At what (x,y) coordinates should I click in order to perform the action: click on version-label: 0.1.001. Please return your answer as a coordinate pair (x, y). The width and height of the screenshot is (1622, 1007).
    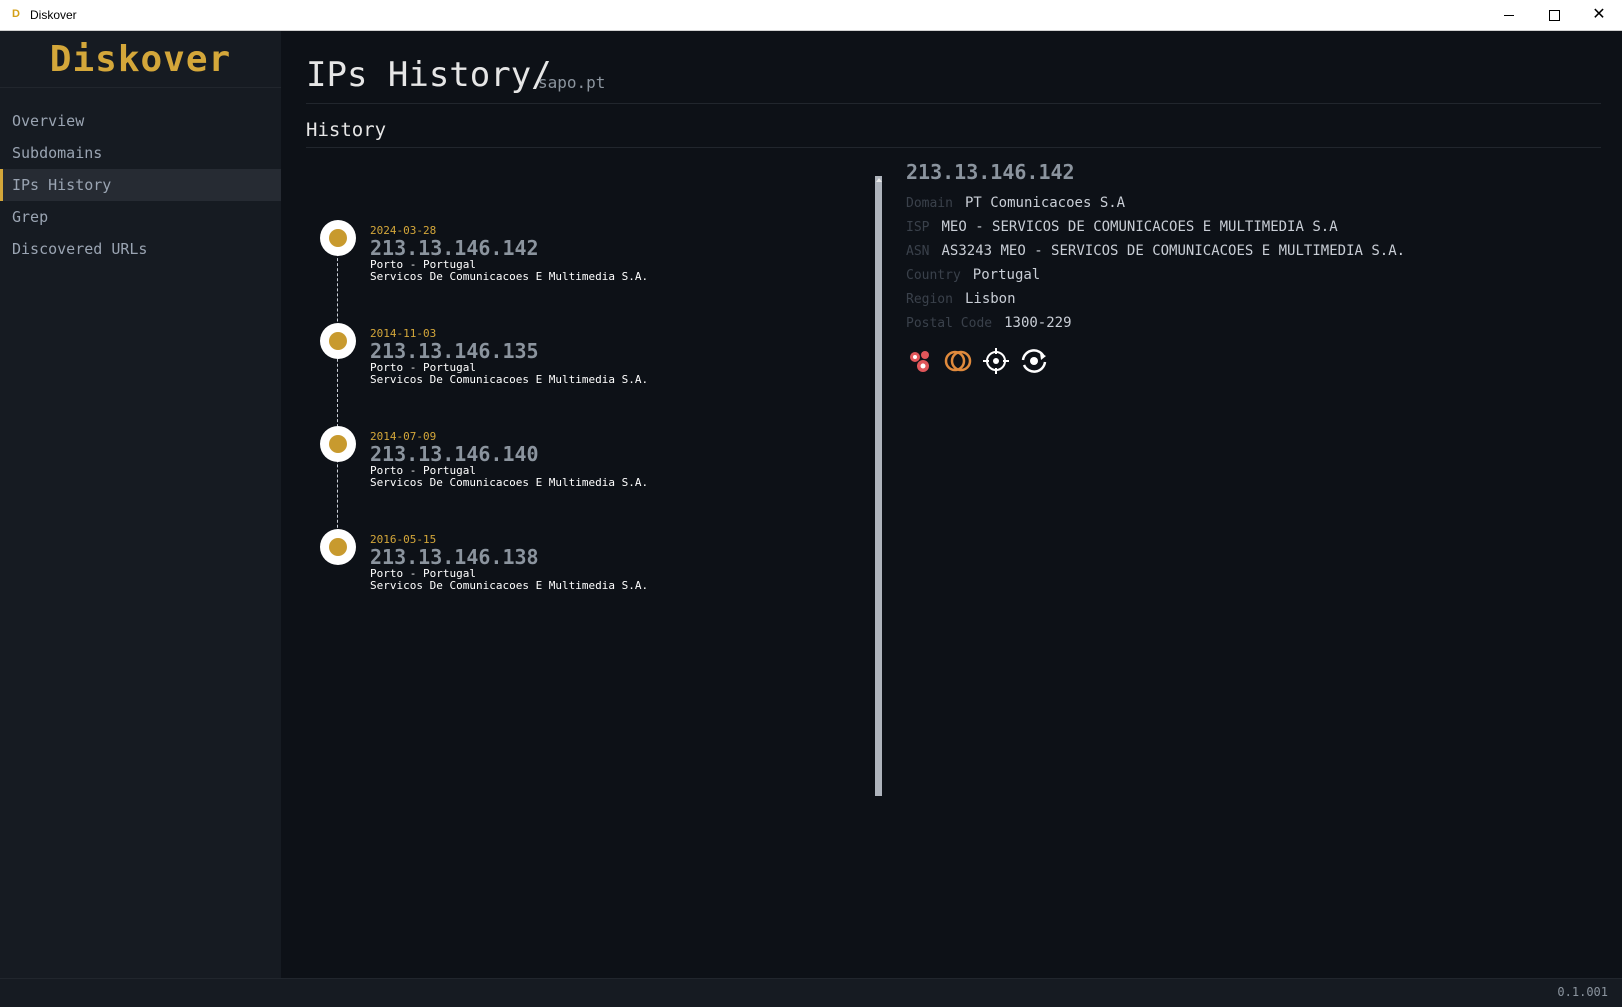
    Looking at the image, I should click on (1582, 992).